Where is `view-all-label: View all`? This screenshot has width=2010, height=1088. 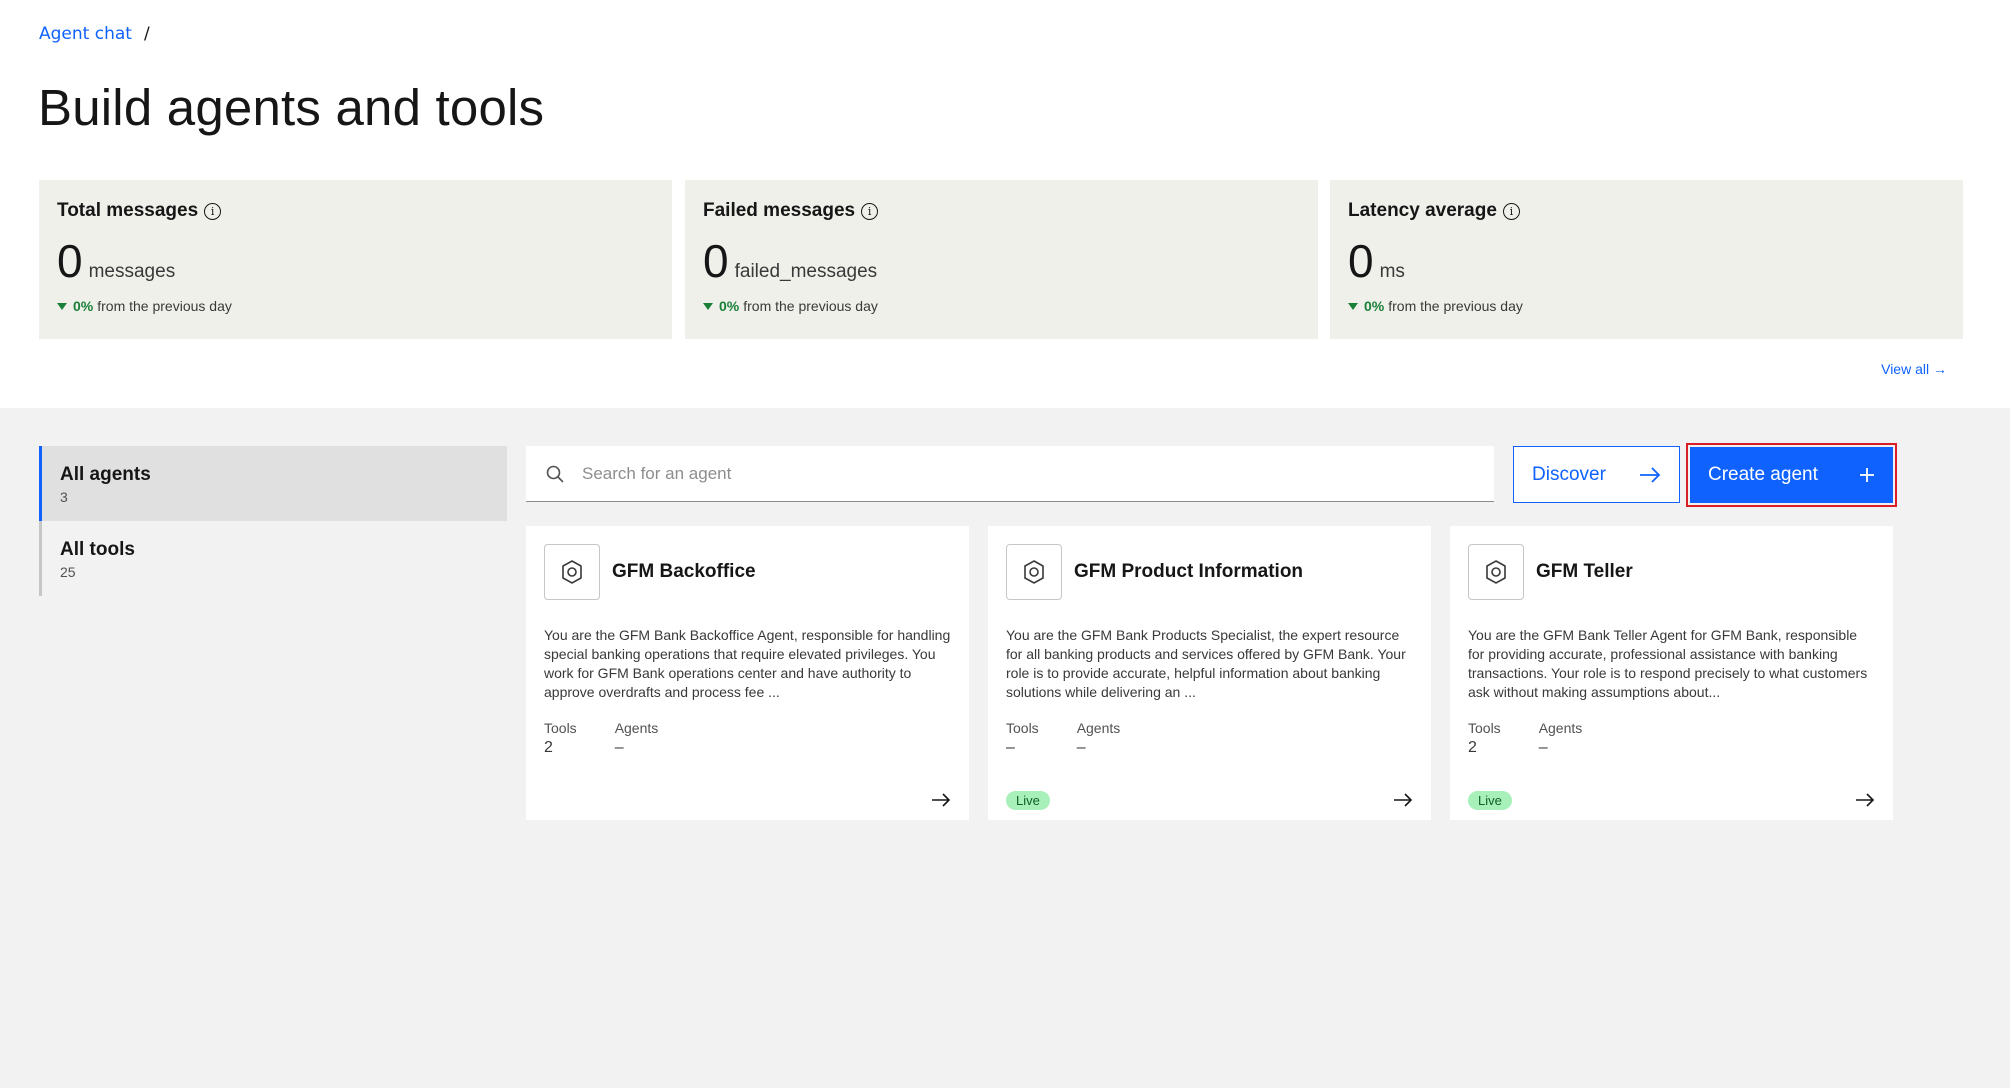 view-all-label: View all is located at coordinates (1905, 369).